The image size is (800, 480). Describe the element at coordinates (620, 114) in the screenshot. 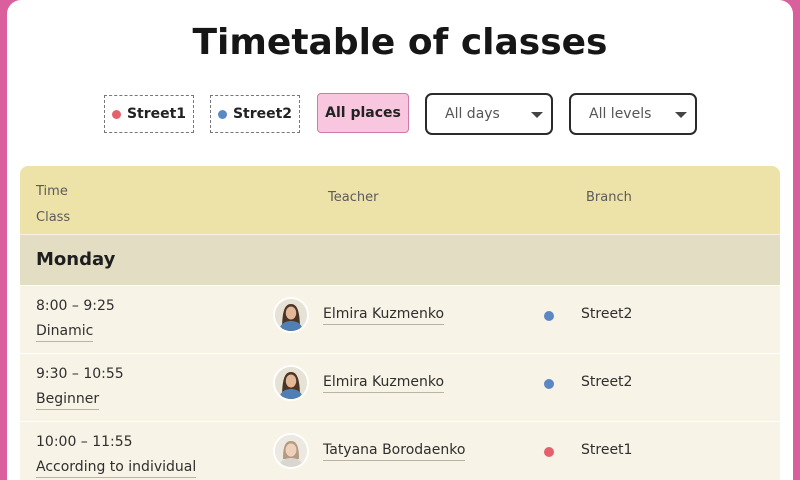

I see `levels-select-value: All levels` at that location.